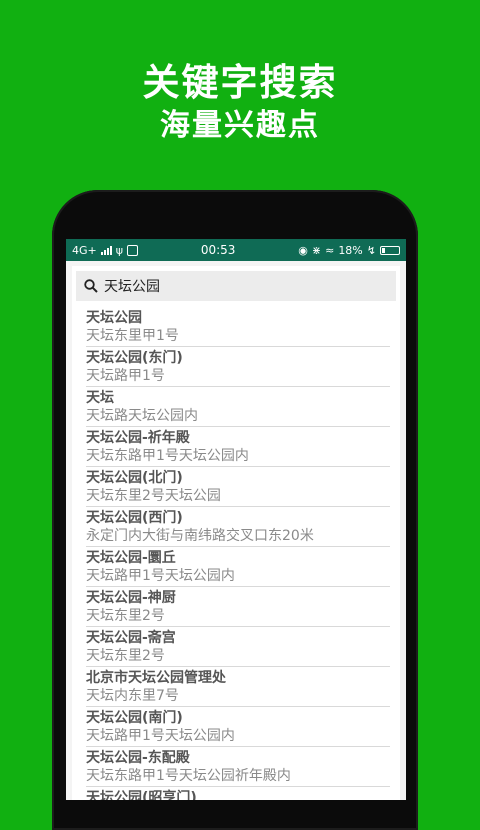  What do you see at coordinates (188, 776) in the screenshot?
I see `poi-address: 天坛东路甲1号天坛公园祈年殿内` at bounding box center [188, 776].